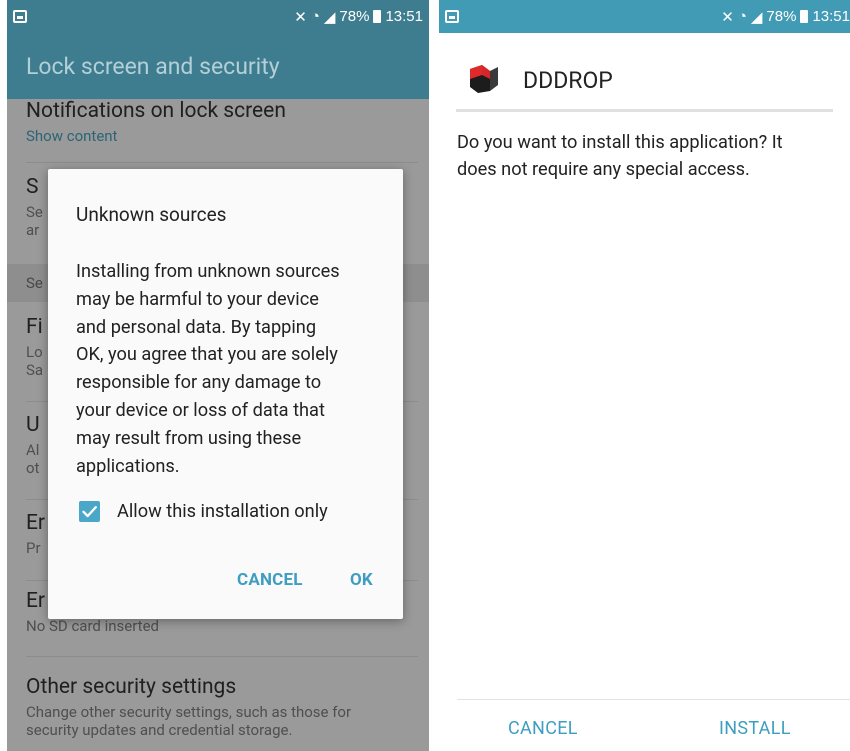 The width and height of the screenshot is (850, 751). Describe the element at coordinates (199, 383) in the screenshot. I see `dialog-body-line: responsible for any damage to` at that location.